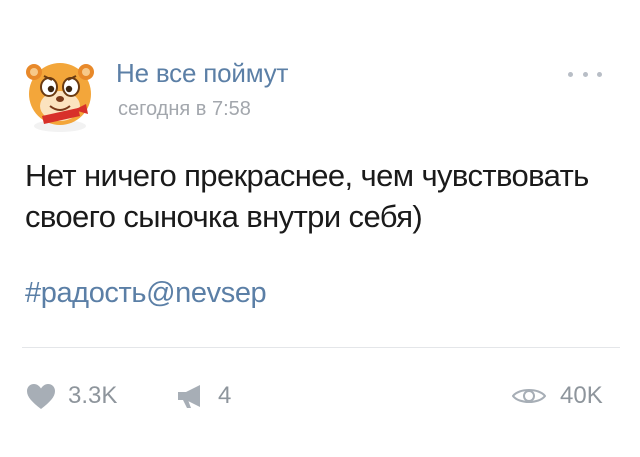 The width and height of the screenshot is (640, 457). I want to click on divider, so click(321, 347).